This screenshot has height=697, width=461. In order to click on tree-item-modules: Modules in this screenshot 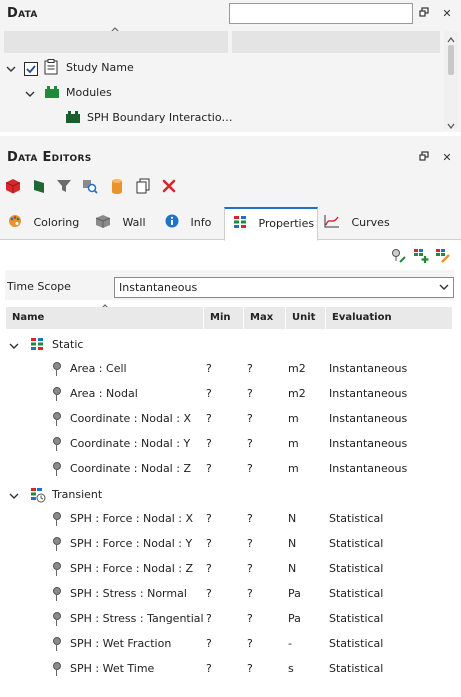, I will do `click(89, 92)`.